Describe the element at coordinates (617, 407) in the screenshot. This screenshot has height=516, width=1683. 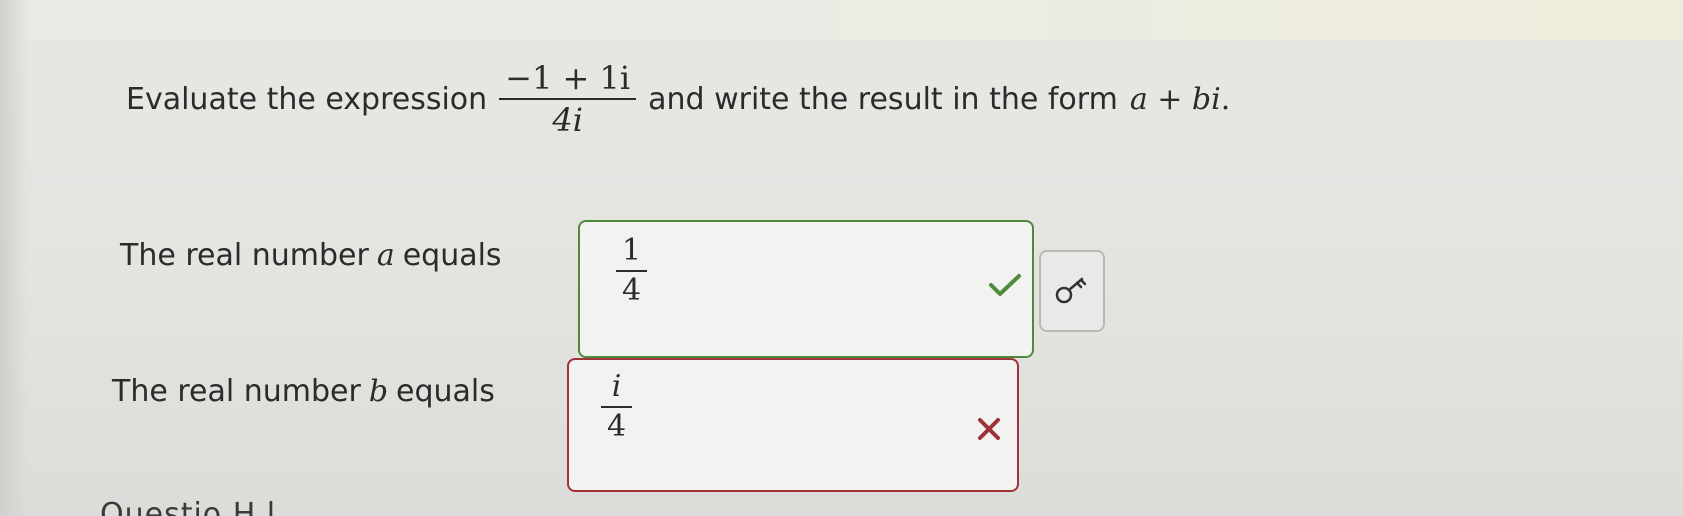
I see `answer-b-fraction: i 4` at that location.